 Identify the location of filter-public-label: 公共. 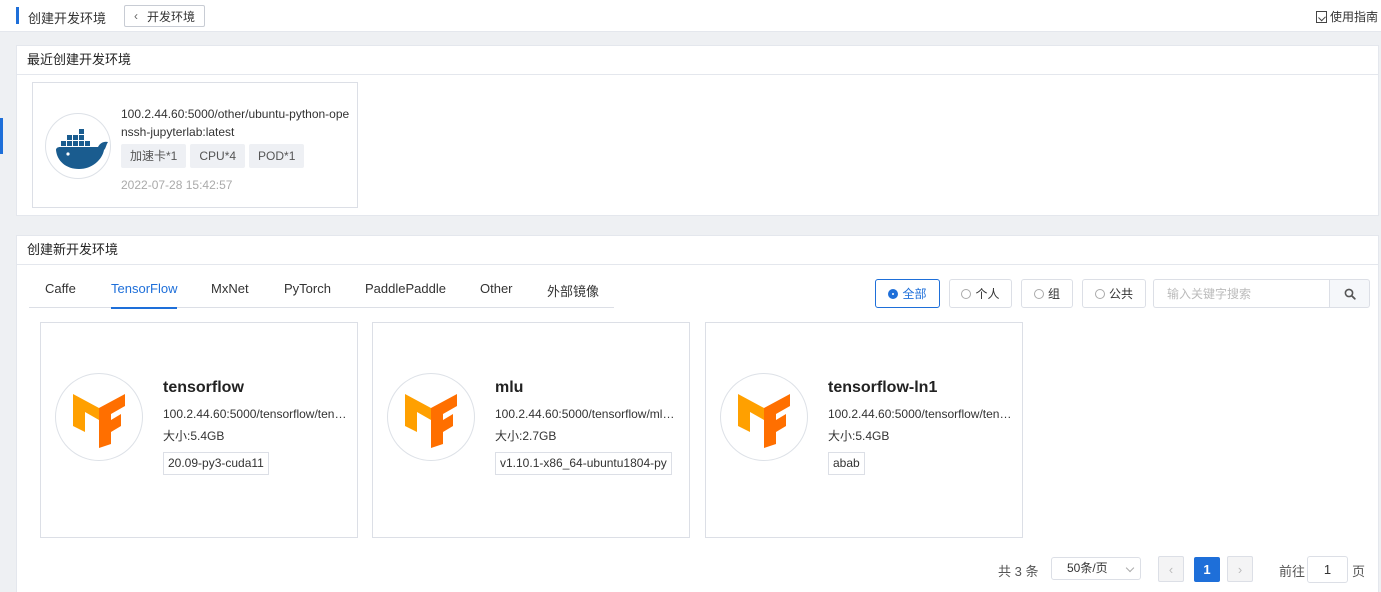
(1120, 294).